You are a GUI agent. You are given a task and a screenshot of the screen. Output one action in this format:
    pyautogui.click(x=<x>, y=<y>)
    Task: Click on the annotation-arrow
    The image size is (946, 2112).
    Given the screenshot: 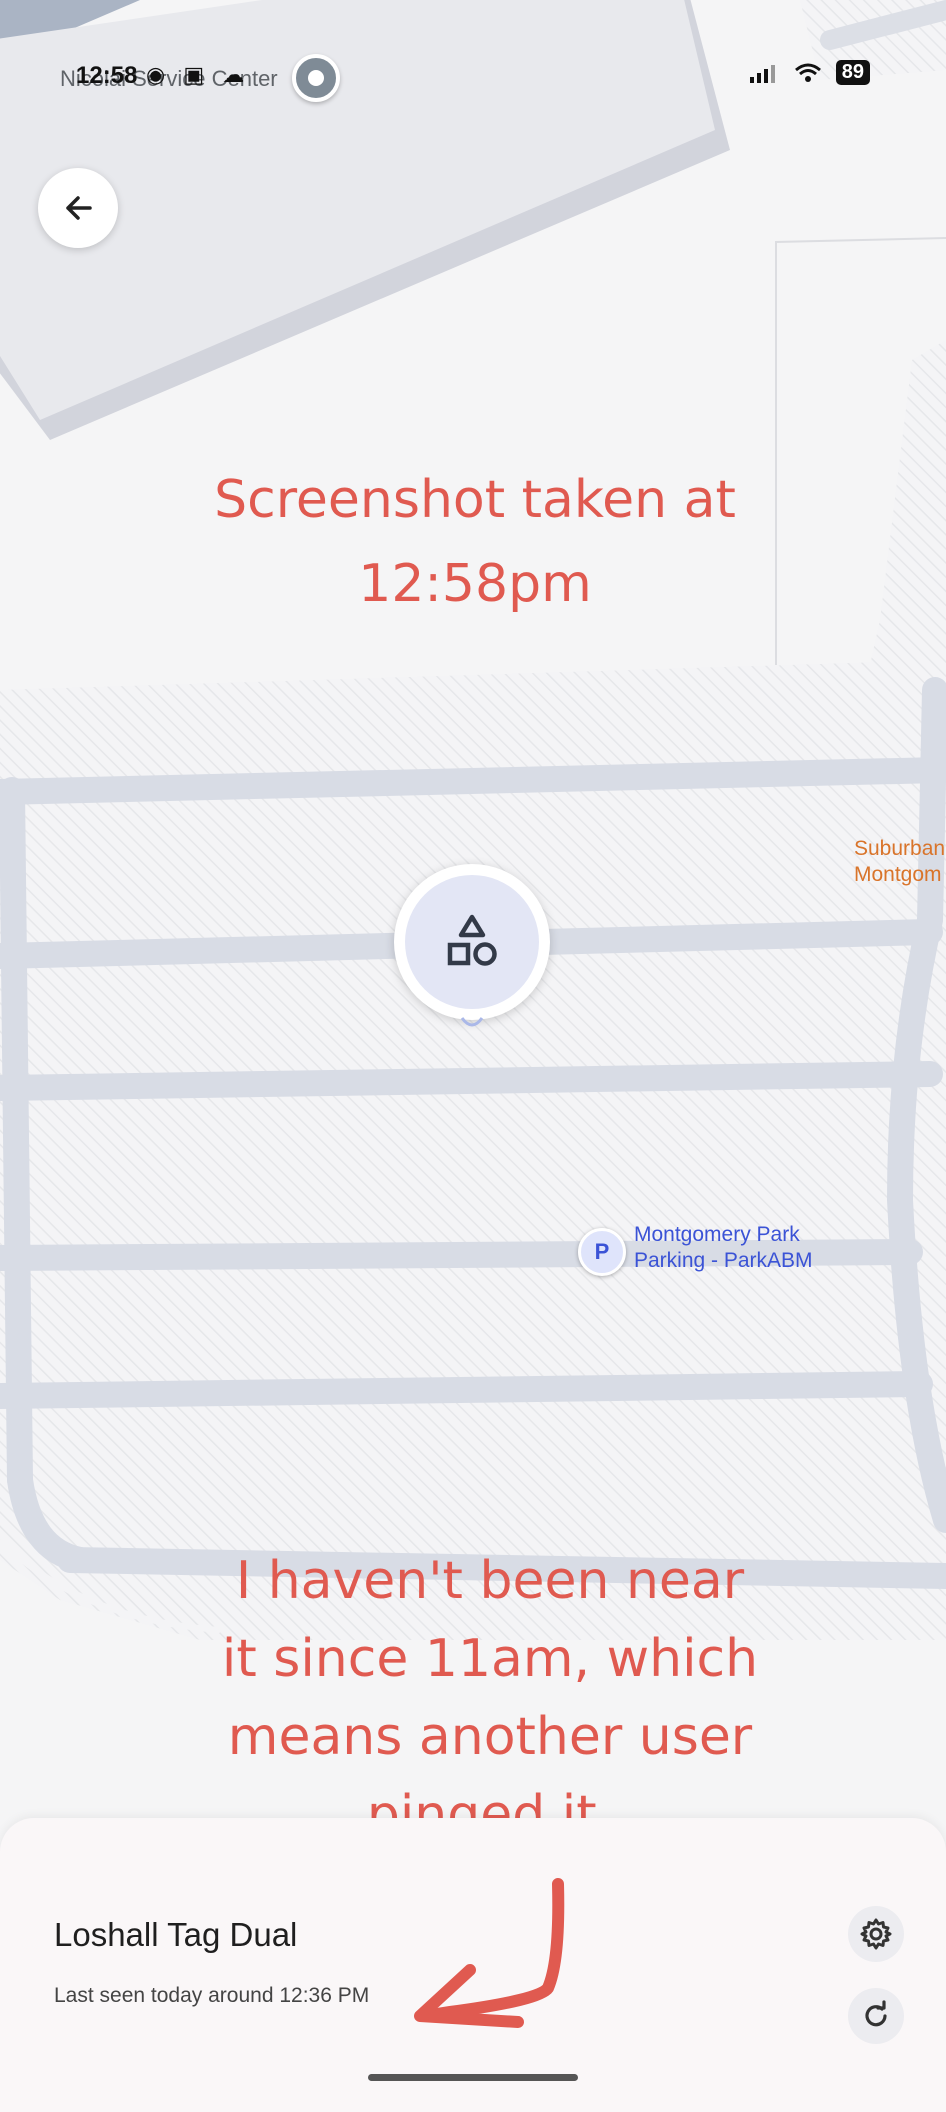 What is the action you would take?
    pyautogui.click(x=489, y=1953)
    